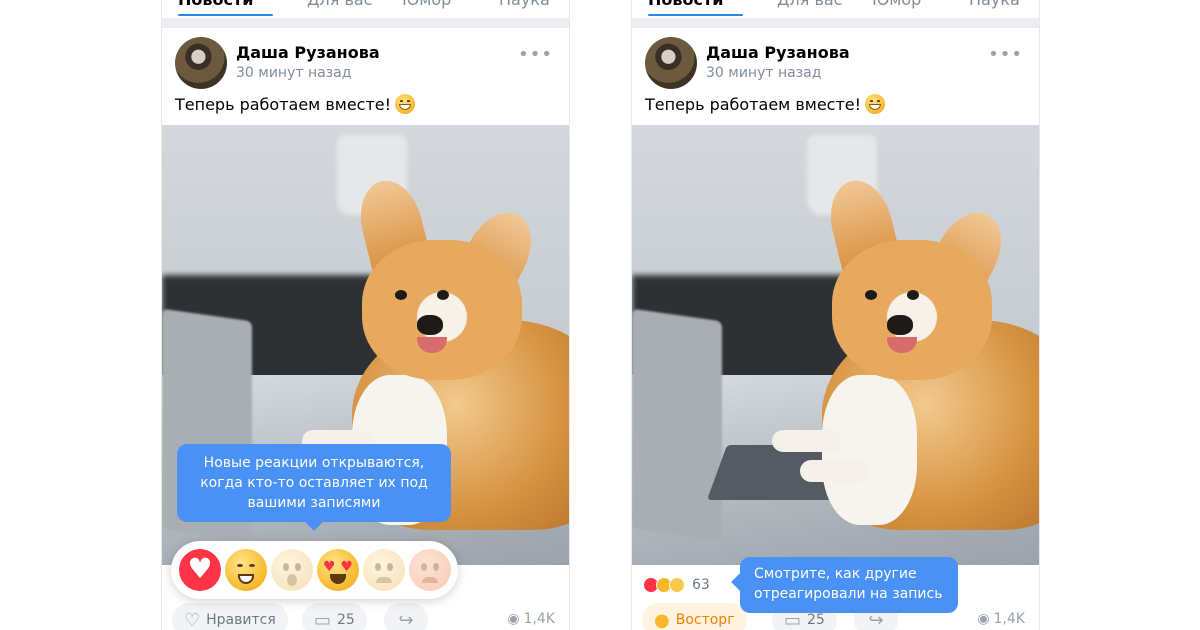 This screenshot has width=1200, height=630. I want to click on reaction-button: ● Восторг, so click(694, 616).